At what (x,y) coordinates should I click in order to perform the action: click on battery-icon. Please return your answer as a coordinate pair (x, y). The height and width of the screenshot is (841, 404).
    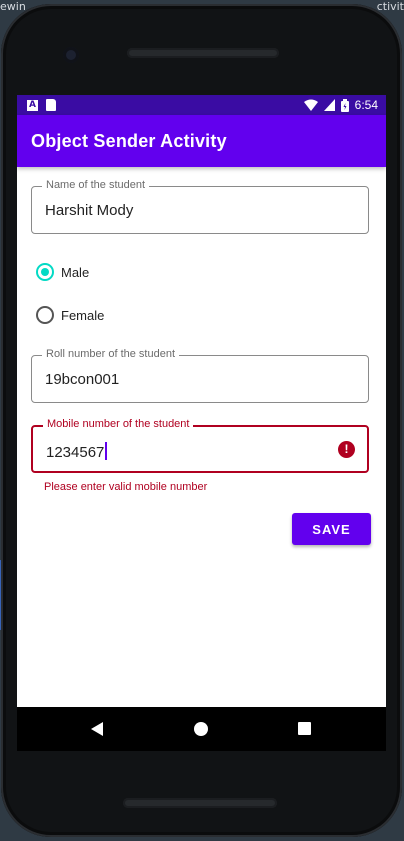
    Looking at the image, I should click on (344, 105).